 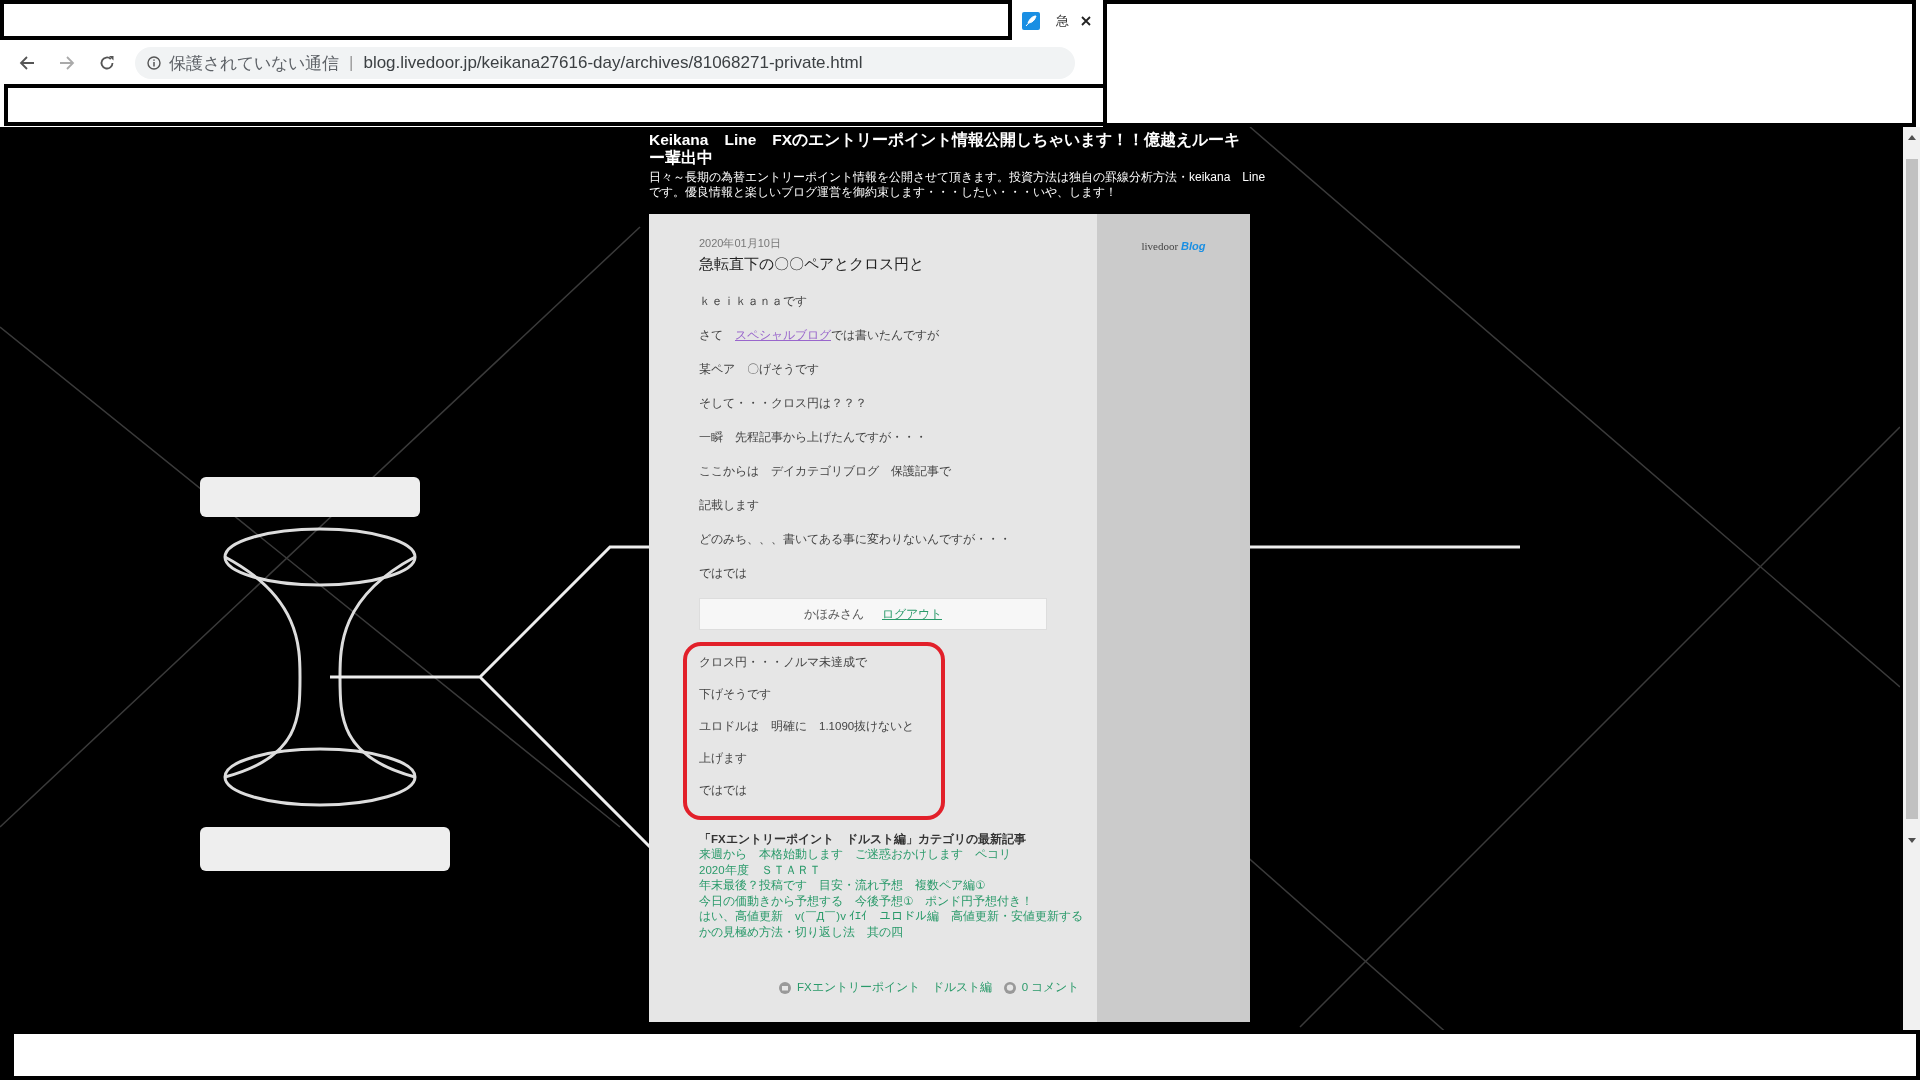 I want to click on reload-icon, so click(x=107, y=63).